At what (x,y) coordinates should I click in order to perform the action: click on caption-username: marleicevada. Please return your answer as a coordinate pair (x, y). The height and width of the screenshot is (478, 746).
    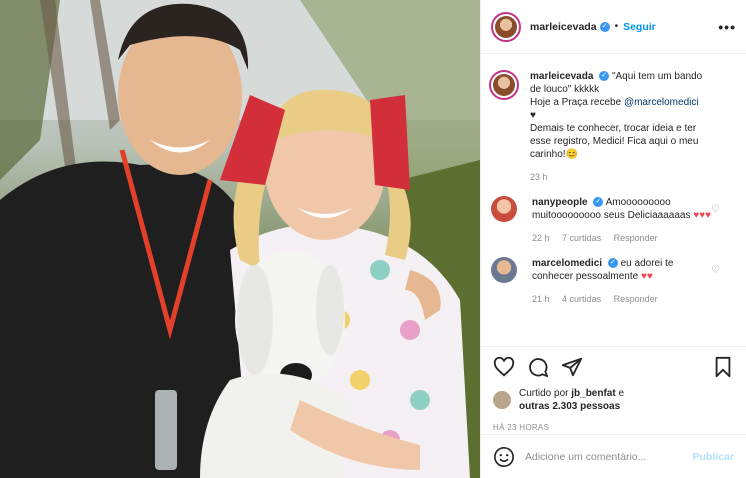
    Looking at the image, I should click on (561, 76).